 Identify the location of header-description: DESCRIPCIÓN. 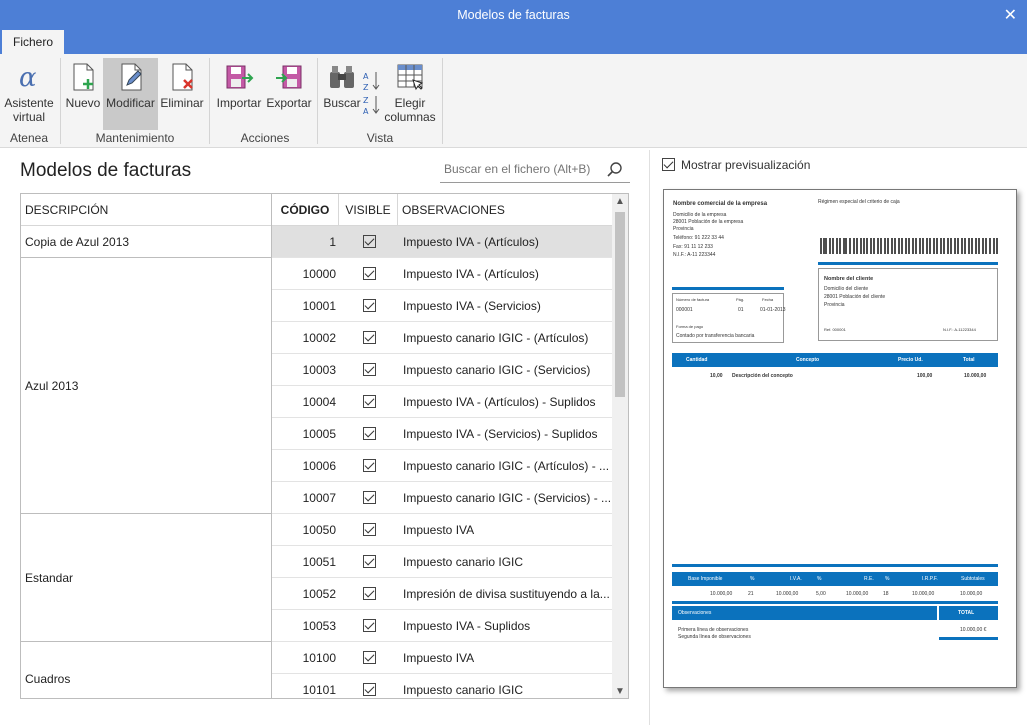
(146, 210).